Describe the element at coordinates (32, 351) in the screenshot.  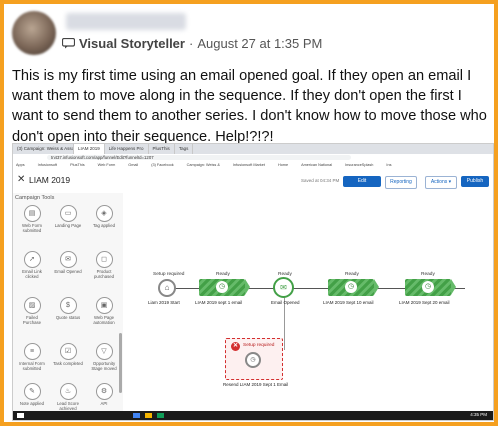
I see `form-icon: ≡` at that location.